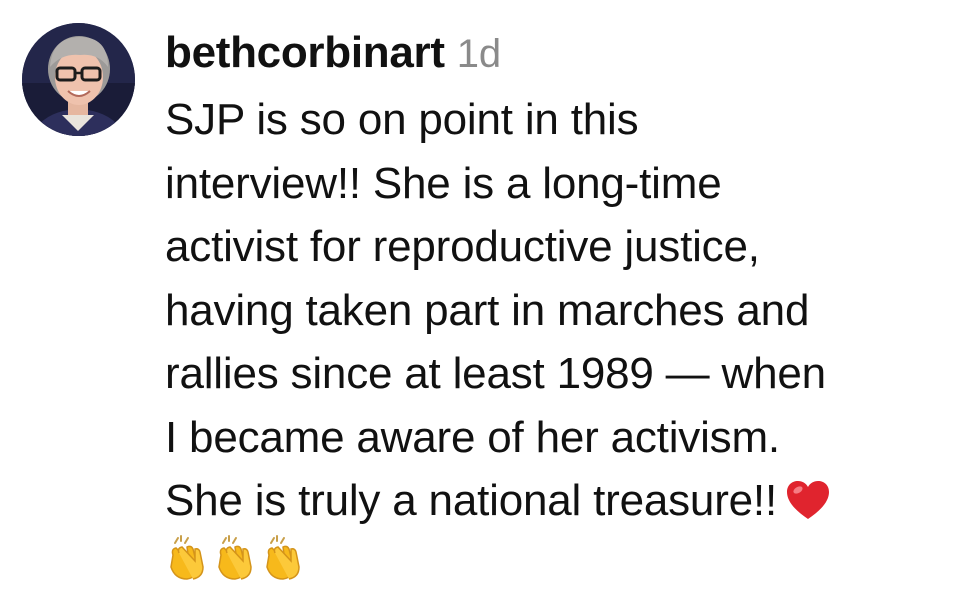  What do you see at coordinates (305, 53) in the screenshot?
I see `username: bethcorbinart` at bounding box center [305, 53].